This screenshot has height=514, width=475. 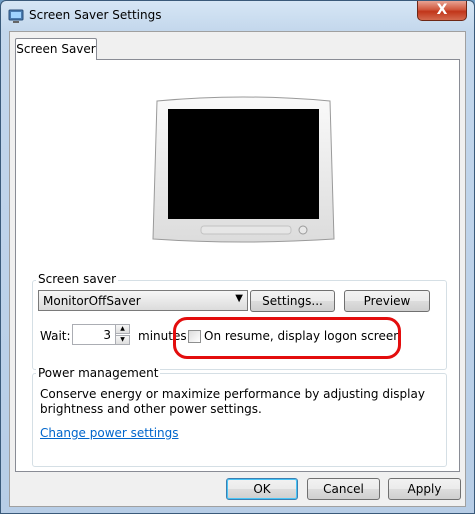 What do you see at coordinates (16, 16) in the screenshot?
I see `screen-saver-app-icon` at bounding box center [16, 16].